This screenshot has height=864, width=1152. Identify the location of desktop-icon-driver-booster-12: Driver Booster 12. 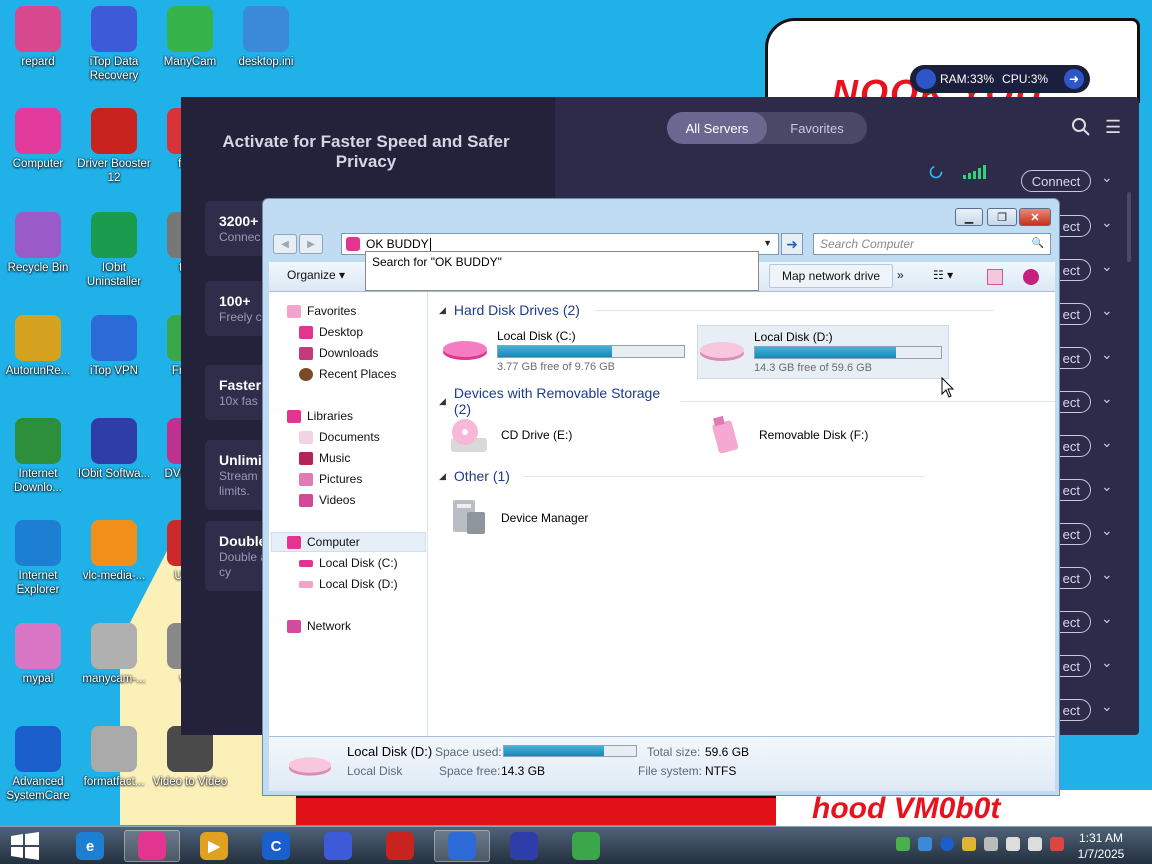
(114, 146).